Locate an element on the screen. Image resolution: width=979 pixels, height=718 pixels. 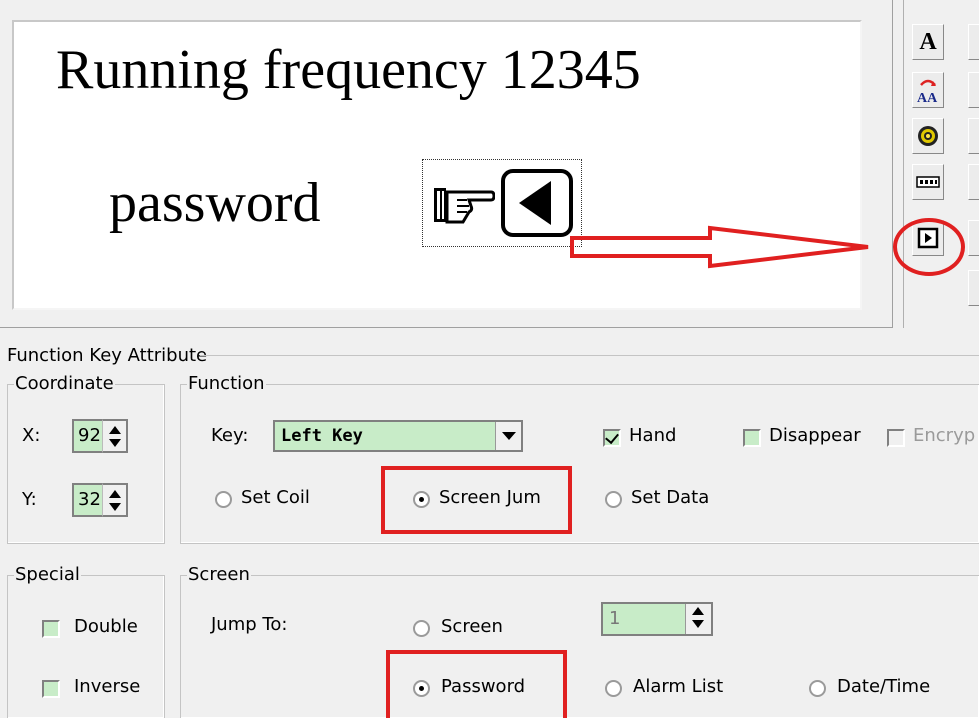
special-legend: Special is located at coordinates (47, 574).